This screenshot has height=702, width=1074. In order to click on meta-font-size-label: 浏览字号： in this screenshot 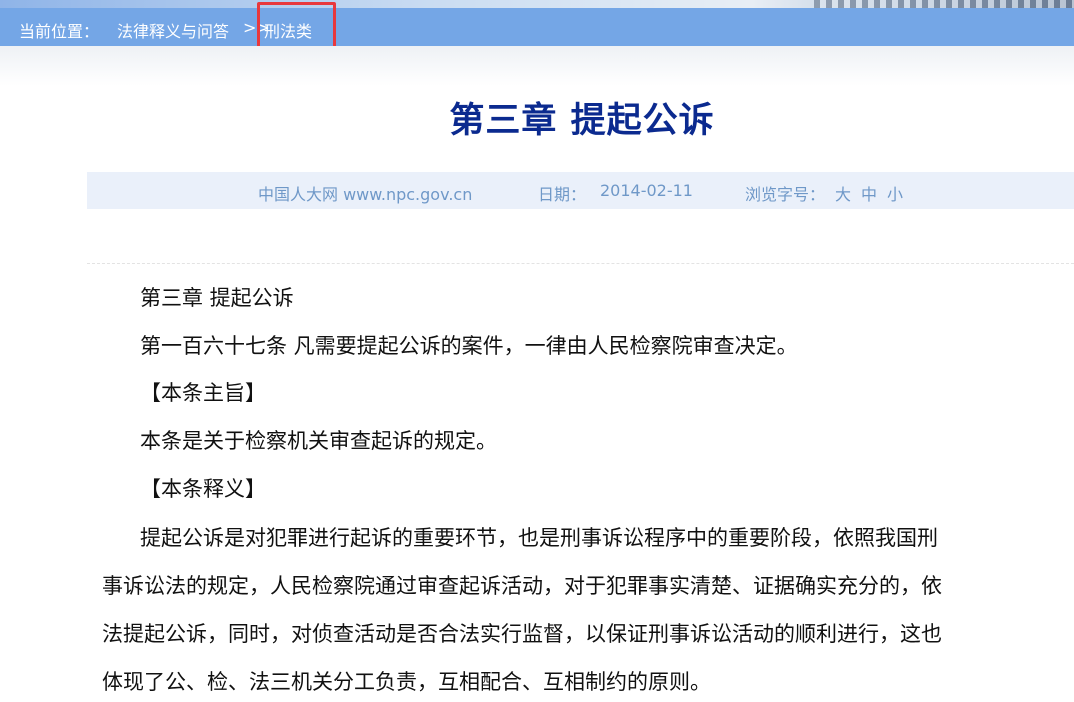, I will do `click(785, 194)`.